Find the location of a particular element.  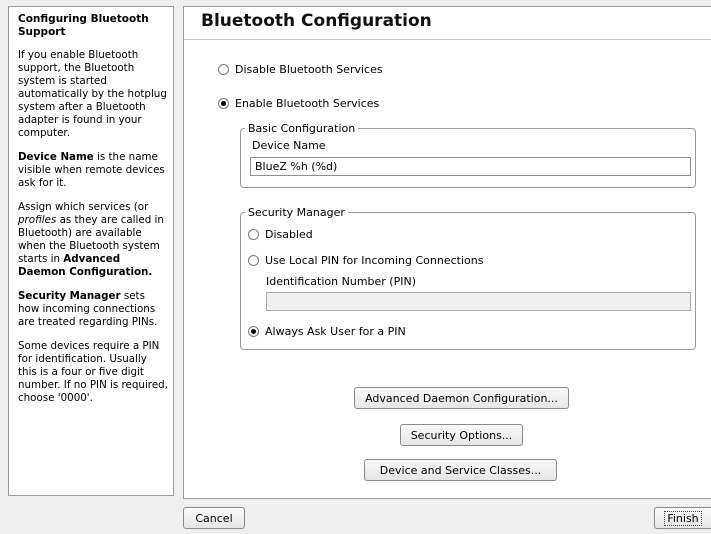

finish-button: Finish is located at coordinates (682, 518).